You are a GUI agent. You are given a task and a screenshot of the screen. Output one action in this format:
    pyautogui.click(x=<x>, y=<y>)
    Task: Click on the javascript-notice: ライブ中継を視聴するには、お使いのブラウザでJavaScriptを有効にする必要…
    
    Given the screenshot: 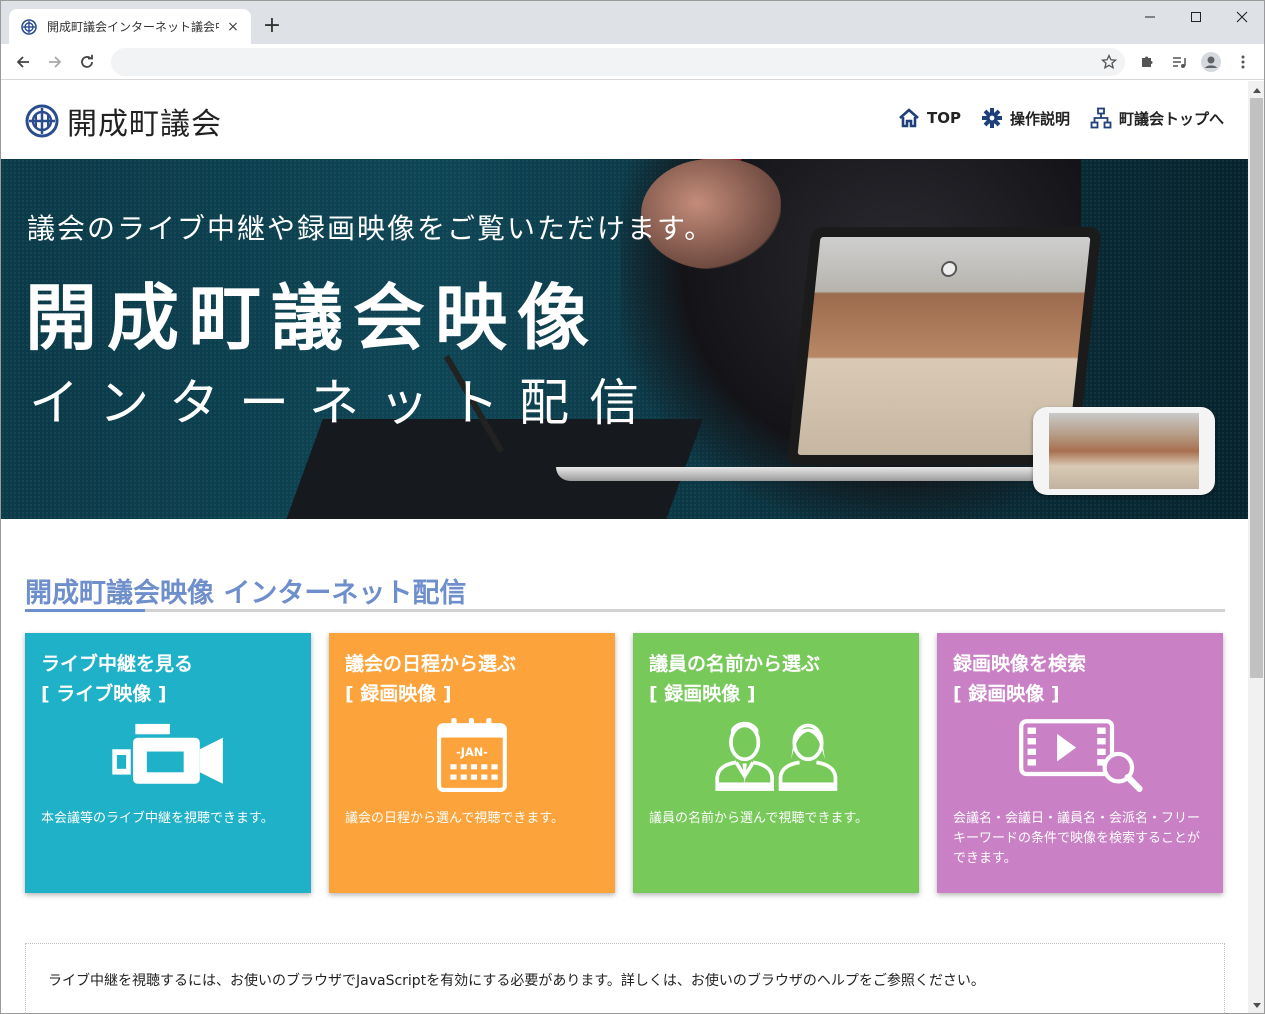 What is the action you would take?
    pyautogui.click(x=625, y=978)
    